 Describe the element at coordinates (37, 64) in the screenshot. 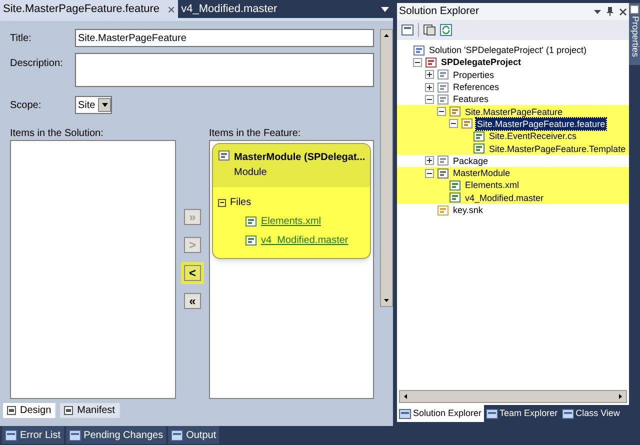

I see `description-label: Description:` at that location.